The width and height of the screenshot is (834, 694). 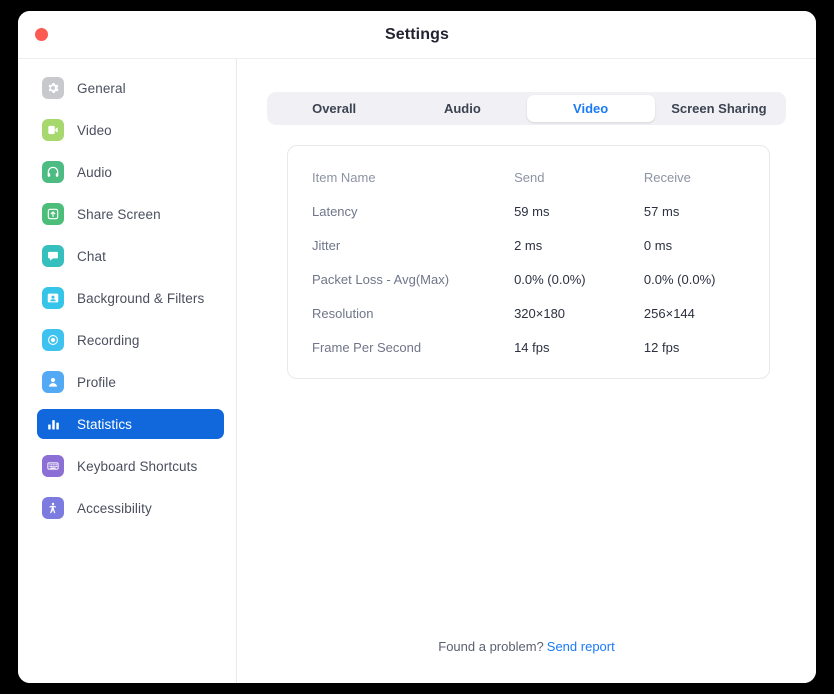 I want to click on statistics-tabs: Overall Audio Video Screen Sharing, so click(x=526, y=108).